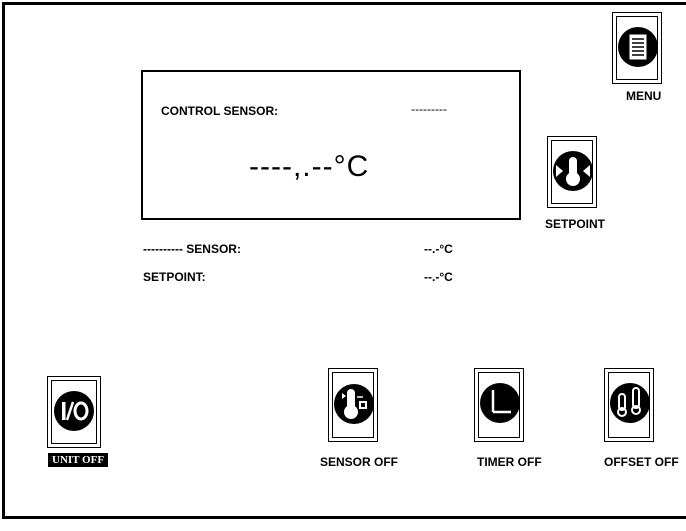  Describe the element at coordinates (359, 462) in the screenshot. I see `sensor-off-label: SENSOR OFF` at that location.